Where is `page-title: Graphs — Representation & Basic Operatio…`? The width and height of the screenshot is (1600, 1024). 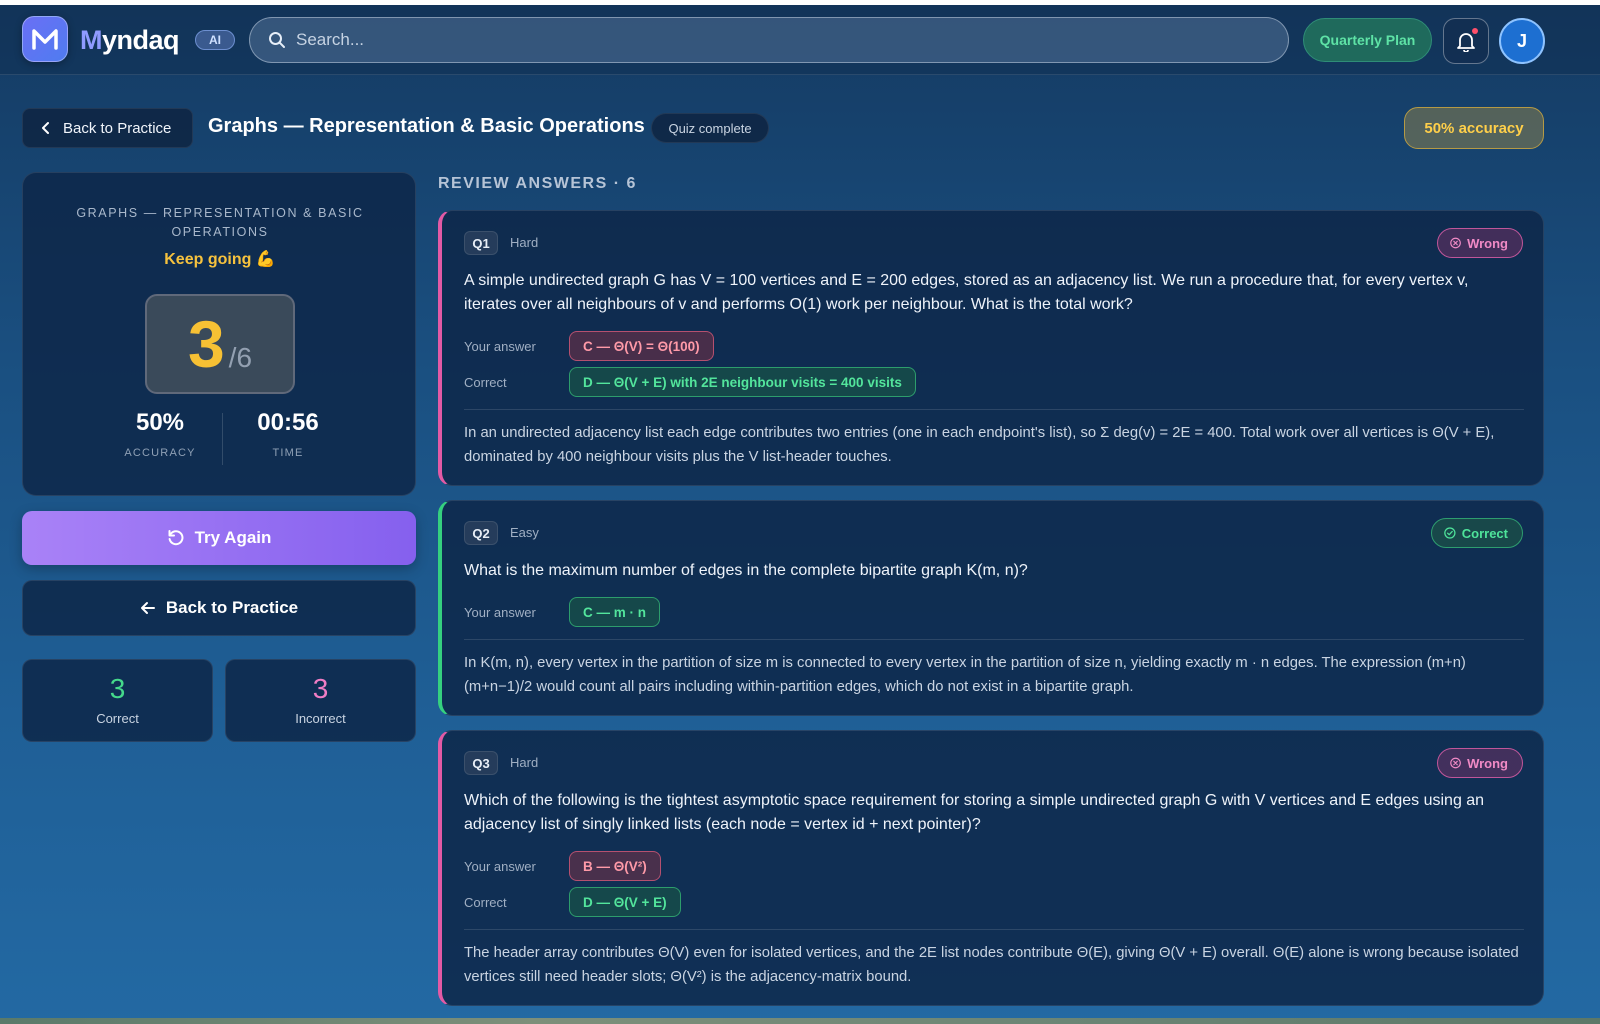 page-title: Graphs — Representation & Basic Operatio… is located at coordinates (426, 126).